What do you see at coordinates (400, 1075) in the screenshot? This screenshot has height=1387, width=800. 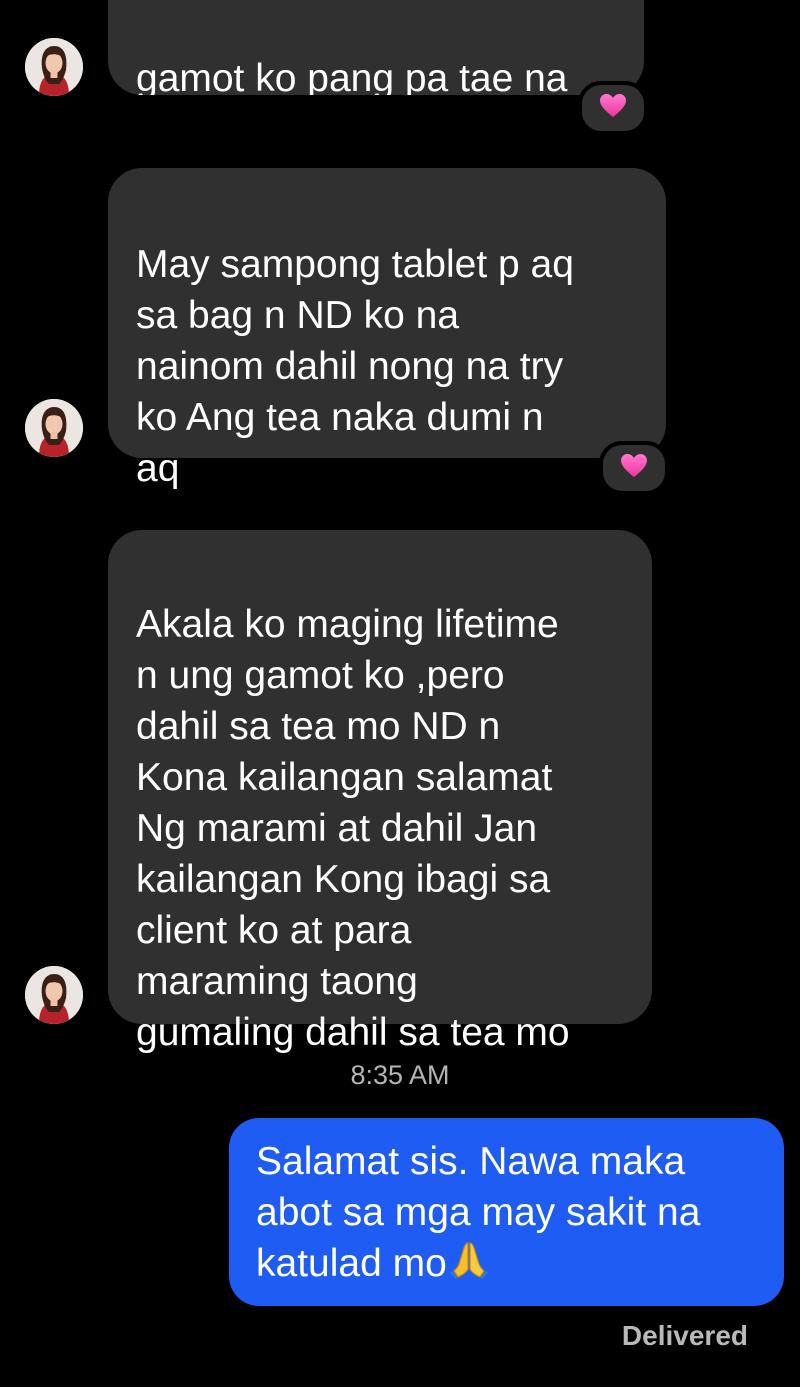 I see `message-timestamp: 8:35 AM` at bounding box center [400, 1075].